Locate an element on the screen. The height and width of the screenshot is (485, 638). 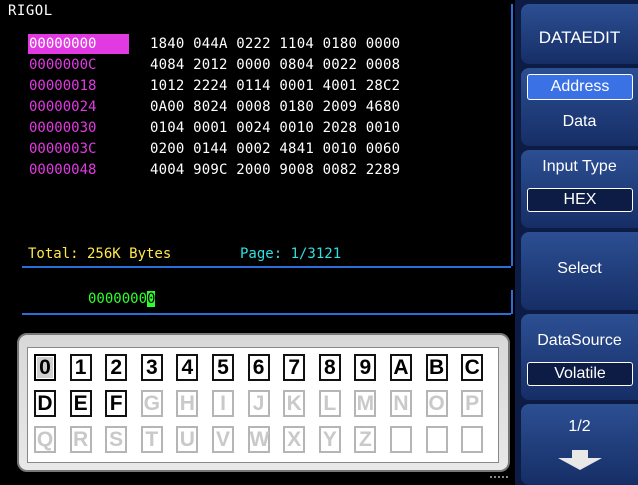
key-o: O is located at coordinates (436, 403).